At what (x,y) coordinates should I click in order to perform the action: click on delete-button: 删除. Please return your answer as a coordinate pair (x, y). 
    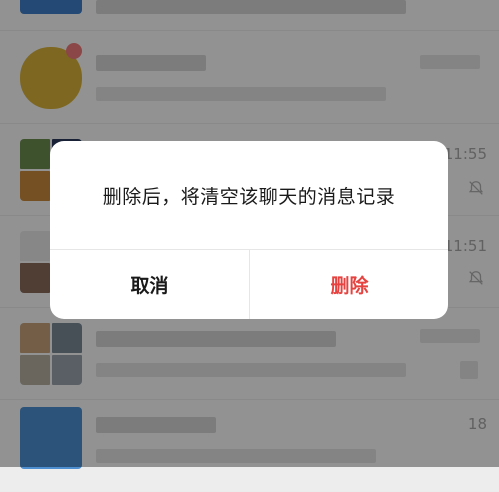
    Looking at the image, I should click on (349, 284).